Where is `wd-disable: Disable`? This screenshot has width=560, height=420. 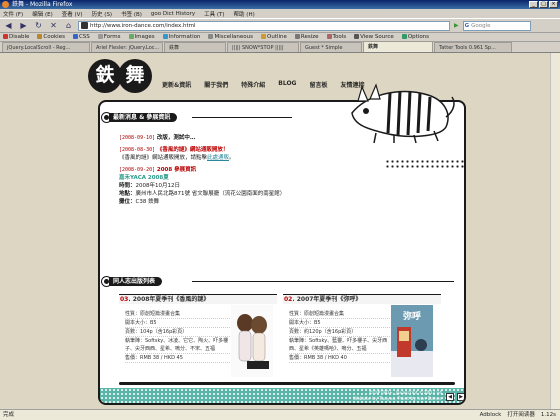 wd-disable: Disable is located at coordinates (16, 37).